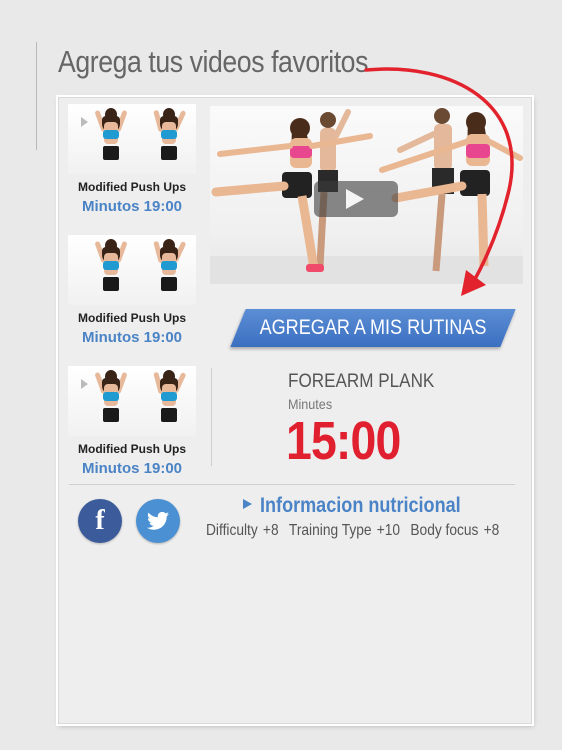 The image size is (562, 750). What do you see at coordinates (232, 530) in the screenshot?
I see `stat-difficulty-label: Difficulty` at bounding box center [232, 530].